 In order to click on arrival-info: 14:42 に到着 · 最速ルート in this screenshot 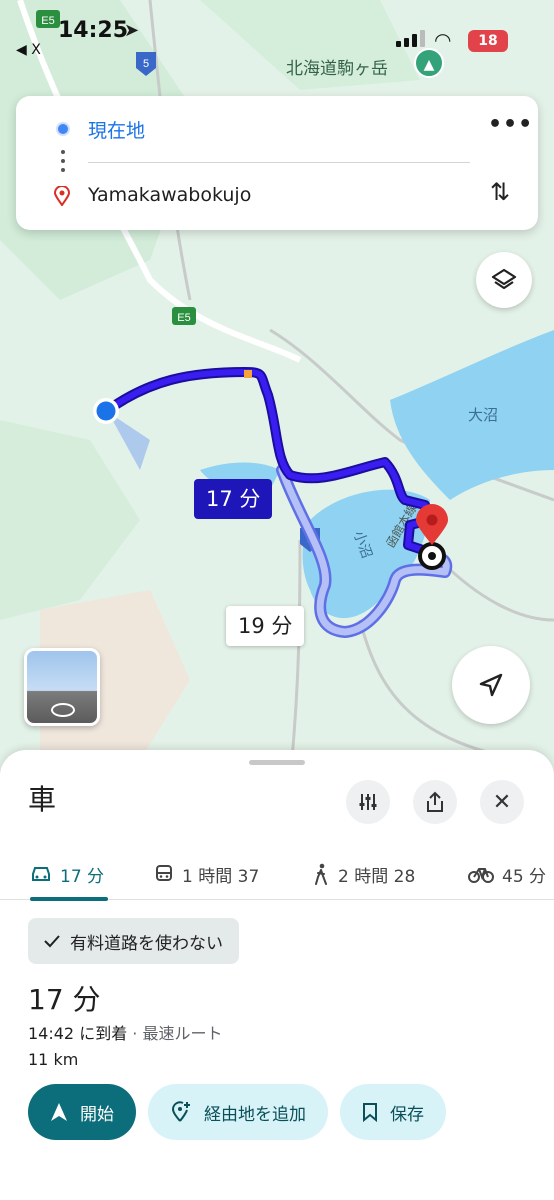, I will do `click(125, 1032)`.